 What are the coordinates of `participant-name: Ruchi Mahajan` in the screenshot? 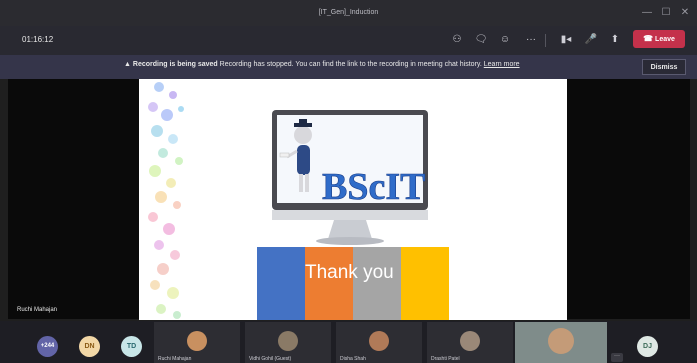 It's located at (175, 359).